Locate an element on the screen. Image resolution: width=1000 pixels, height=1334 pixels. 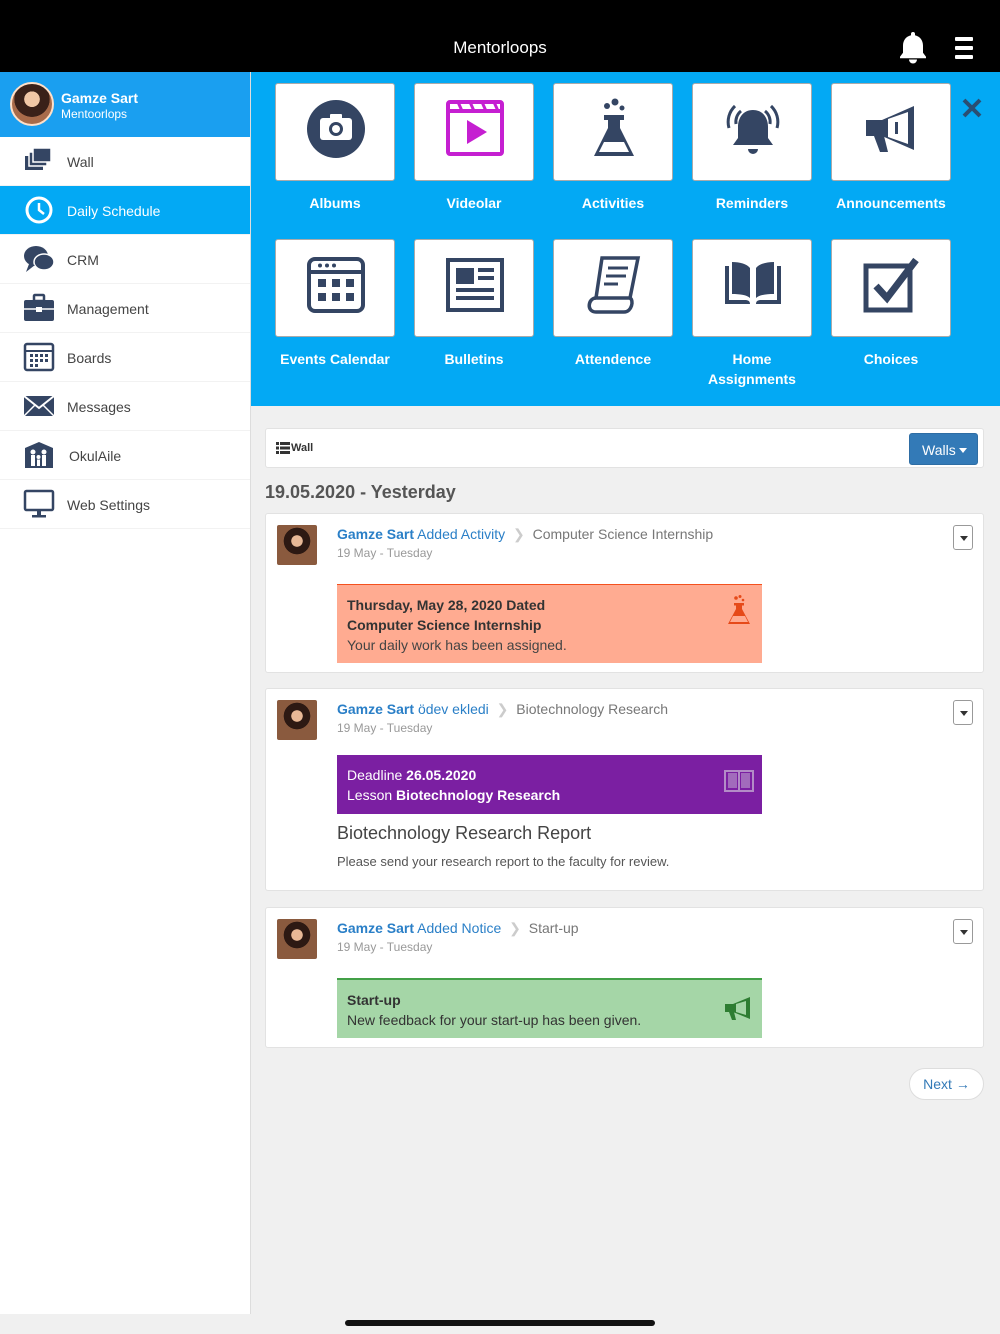
sidebar-item-boards: Boards is located at coordinates (125, 357).